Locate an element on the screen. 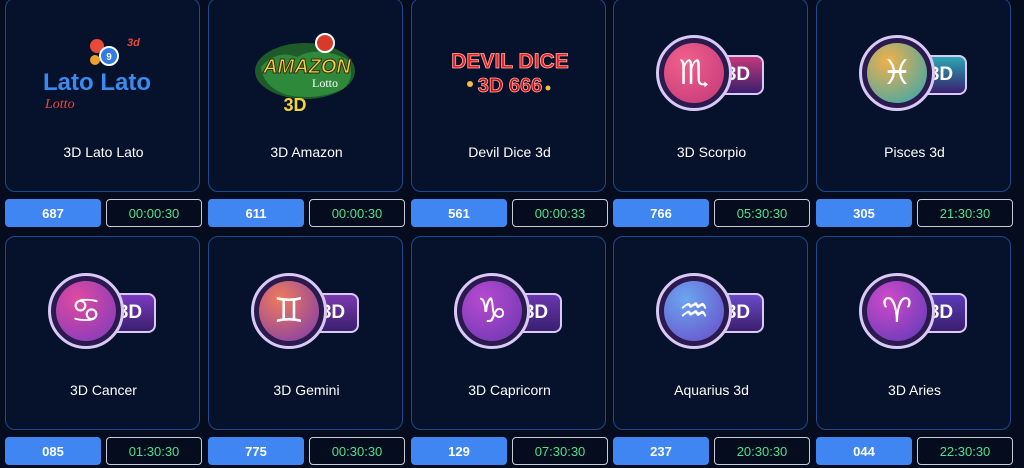 The width and height of the screenshot is (1024, 468). badge-ring: ♋ is located at coordinates (86, 311).